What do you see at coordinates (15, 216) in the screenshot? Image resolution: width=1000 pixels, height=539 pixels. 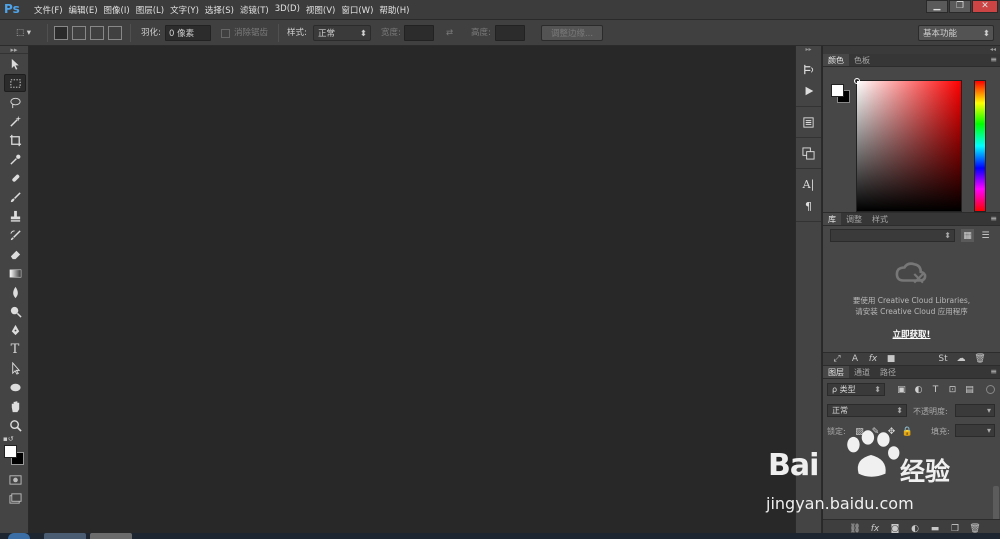 I see `clone-stamp-icon` at bounding box center [15, 216].